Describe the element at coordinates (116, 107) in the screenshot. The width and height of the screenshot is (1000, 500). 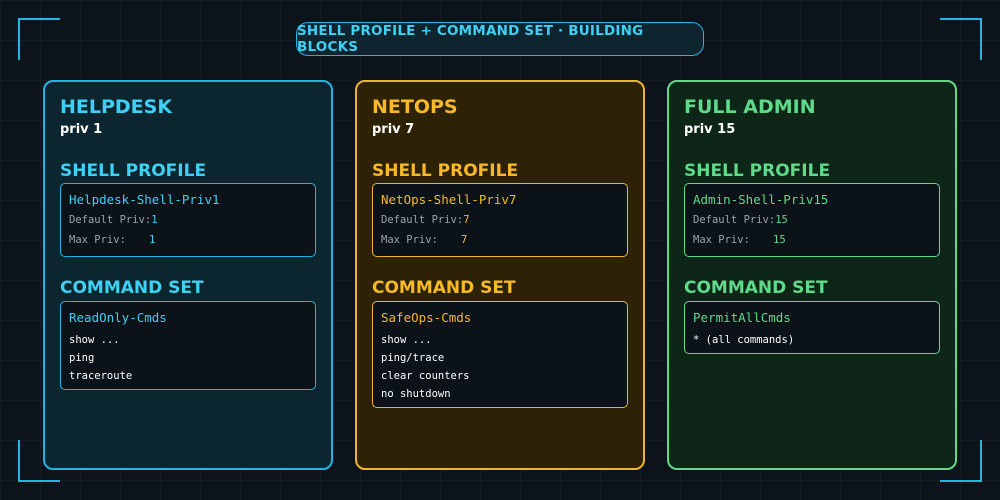
I see `role-title: HELPDESK` at that location.